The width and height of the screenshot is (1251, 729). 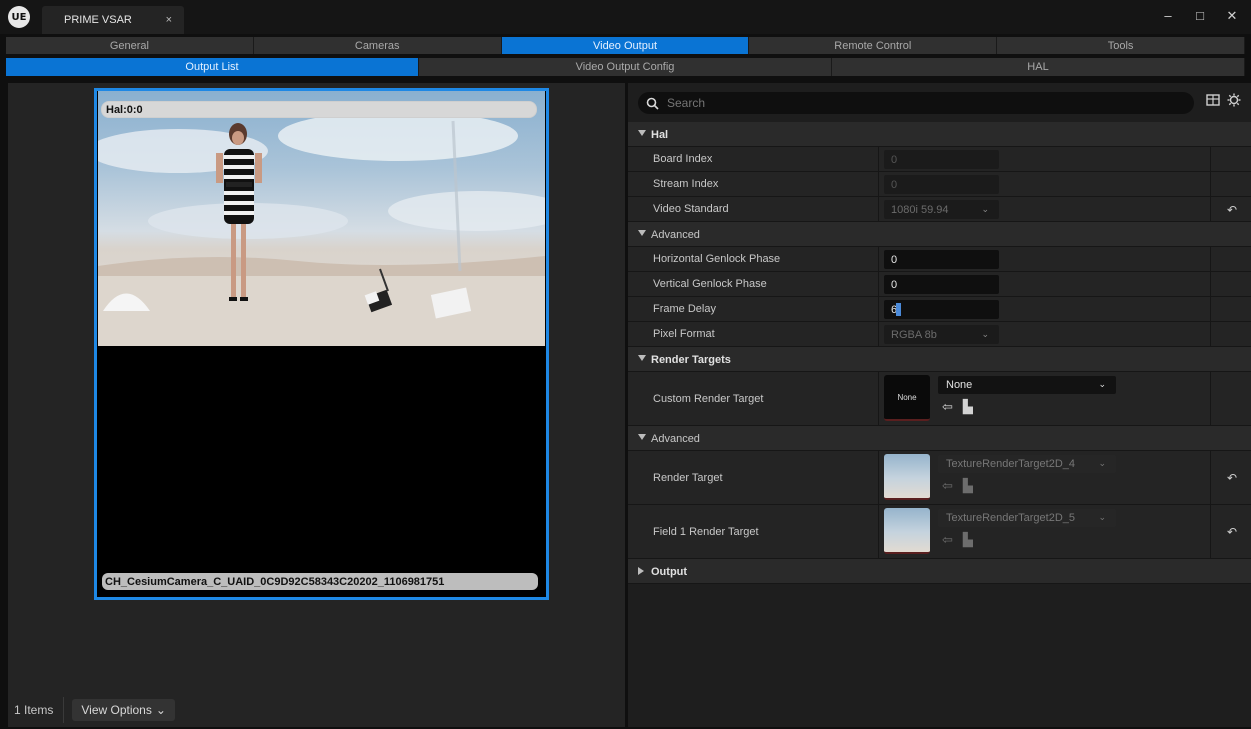 What do you see at coordinates (669, 571) in the screenshot?
I see `category-output-label: Output` at bounding box center [669, 571].